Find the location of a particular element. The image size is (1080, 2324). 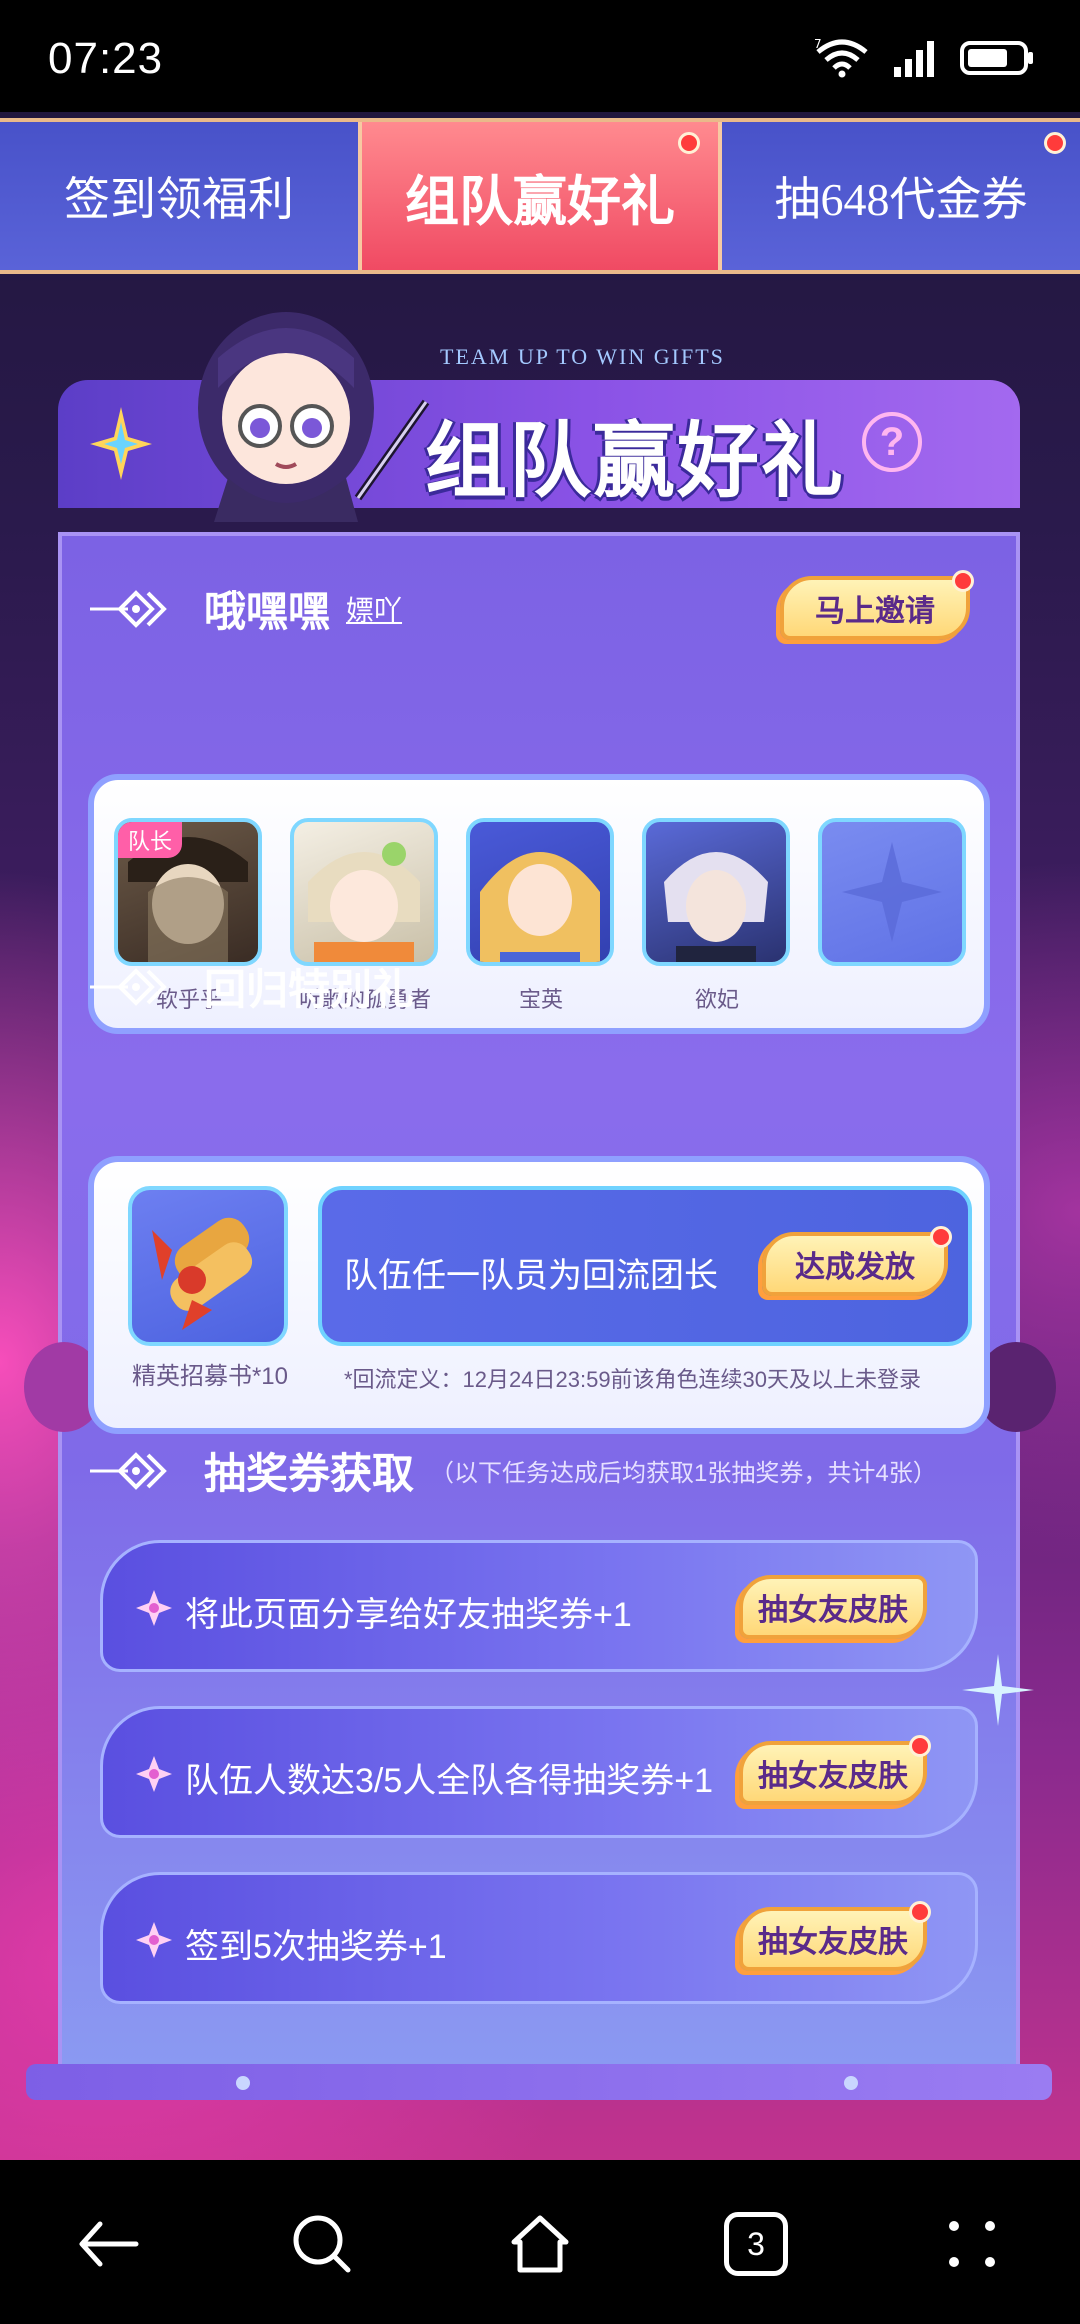

gift-label: 精英招募书*10 is located at coordinates (210, 1376).